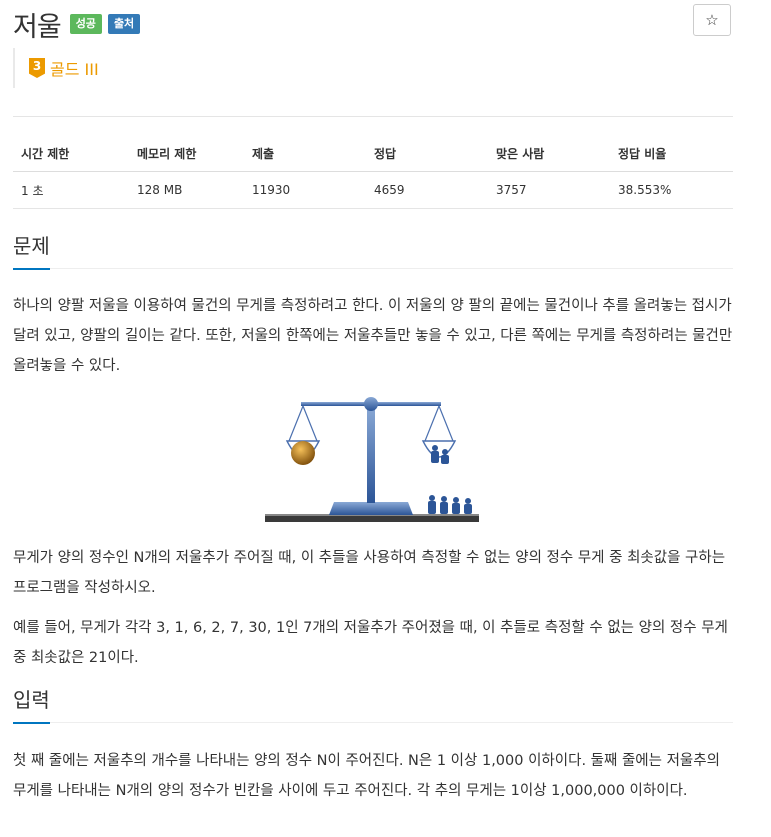 The height and width of the screenshot is (837, 771). I want to click on source-badge: 출처, so click(124, 24).